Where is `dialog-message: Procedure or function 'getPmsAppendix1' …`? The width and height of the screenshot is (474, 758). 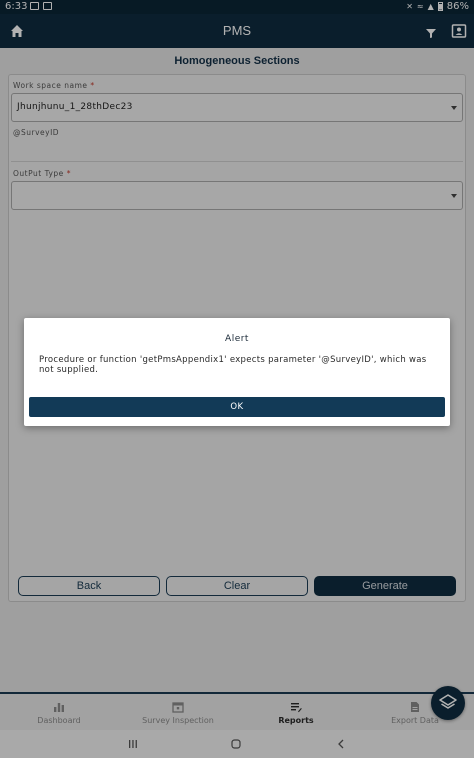
dialog-message: Procedure or function 'getPmsAppendix1' … is located at coordinates (233, 365).